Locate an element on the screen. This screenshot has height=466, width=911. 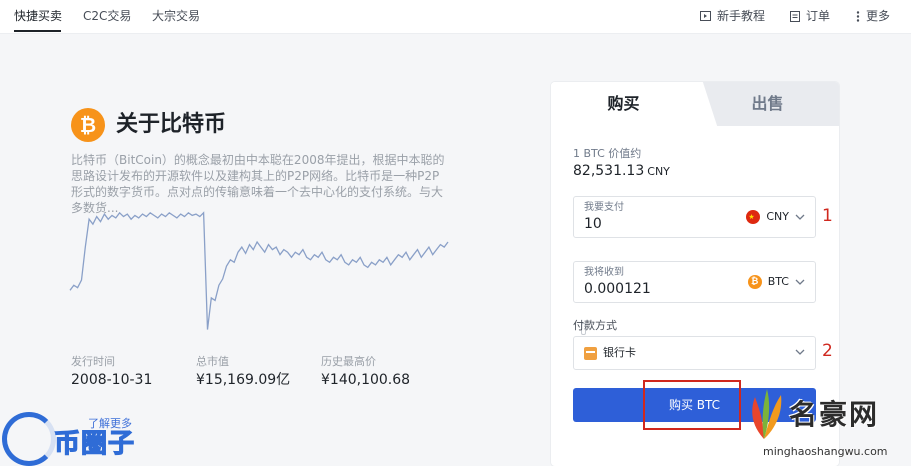
watermark-ring-icon is located at coordinates (29, 439).